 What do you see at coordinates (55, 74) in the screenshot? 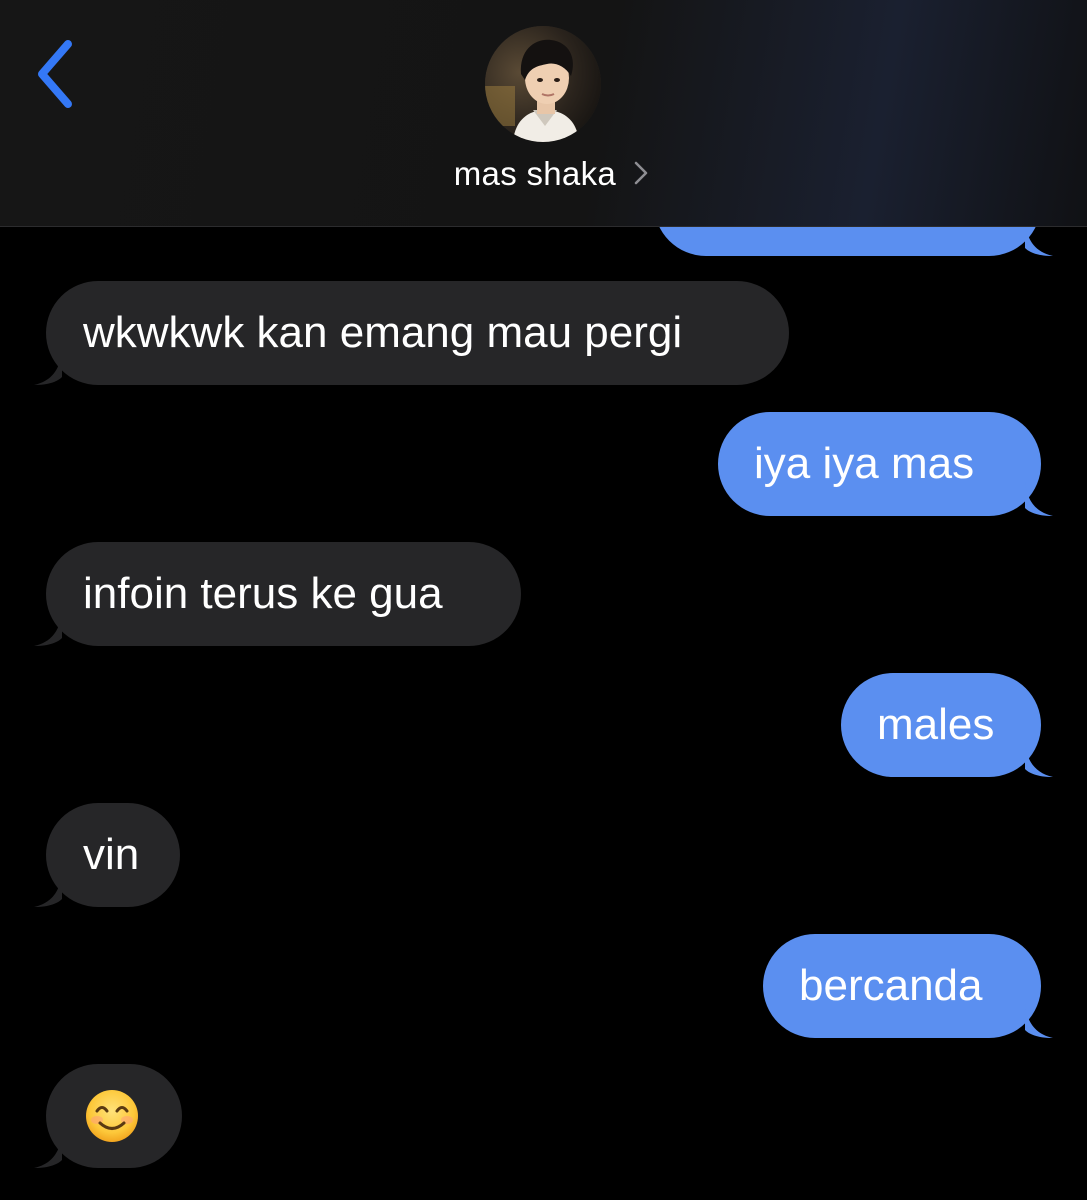
I see `chevron-left-icon` at bounding box center [55, 74].